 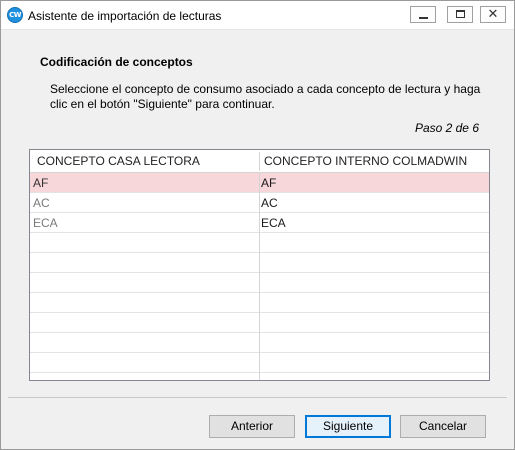 What do you see at coordinates (45, 223) in the screenshot?
I see `cell-concepto-casa-lectora: ECA` at bounding box center [45, 223].